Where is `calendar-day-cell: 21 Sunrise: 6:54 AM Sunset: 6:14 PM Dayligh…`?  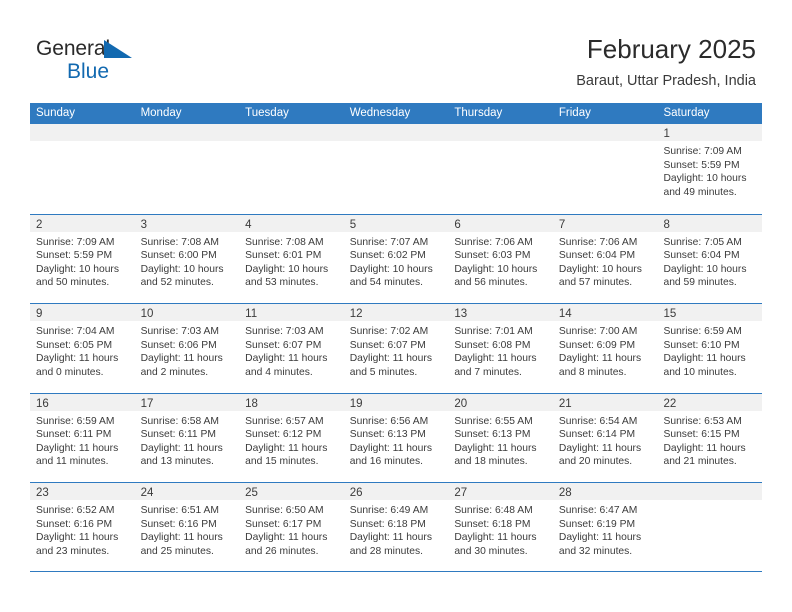 calendar-day-cell: 21 Sunrise: 6:54 AM Sunset: 6:14 PM Dayligh… is located at coordinates (605, 437).